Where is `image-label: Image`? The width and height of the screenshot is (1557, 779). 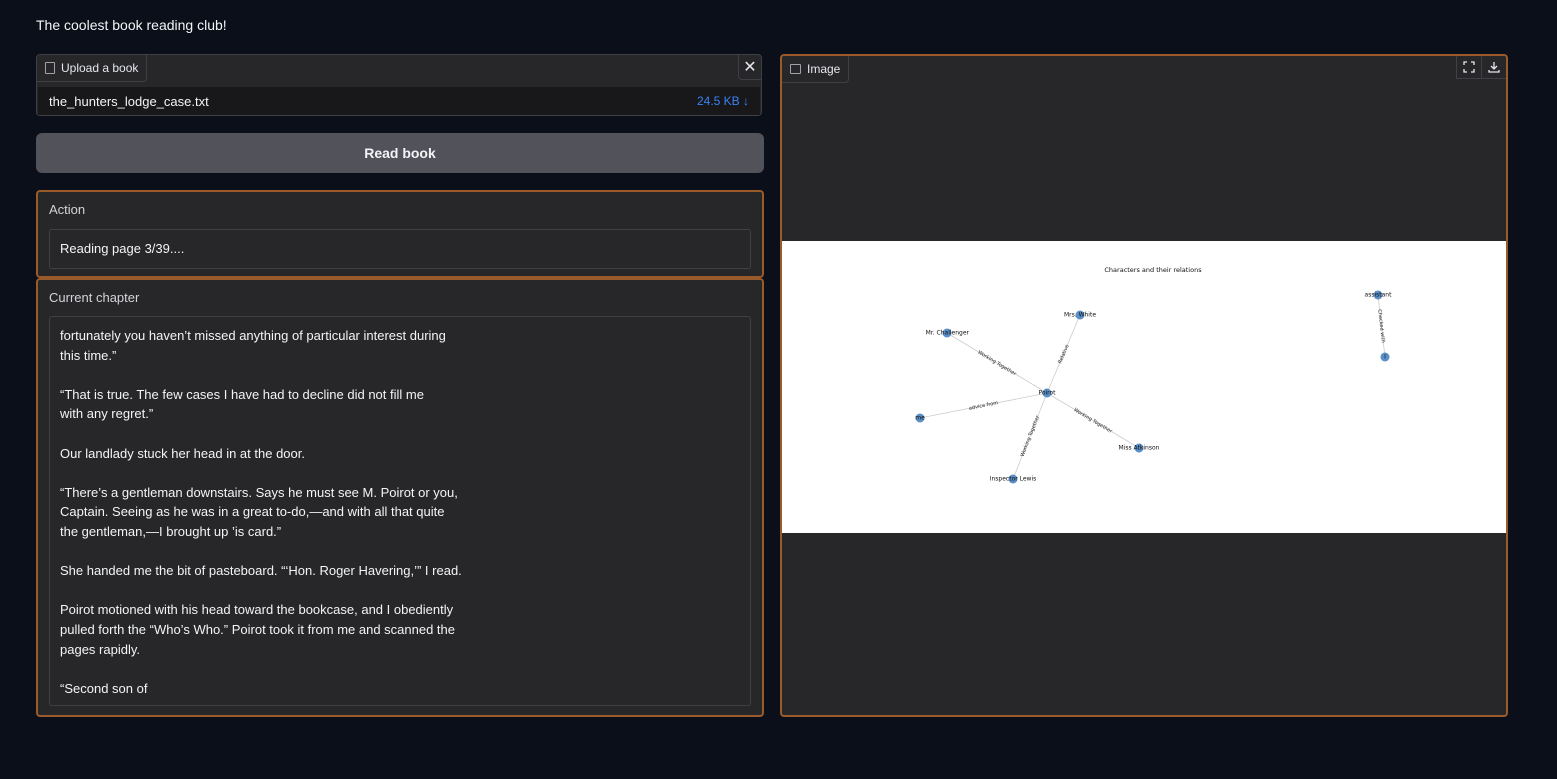
image-label: Image is located at coordinates (816, 69).